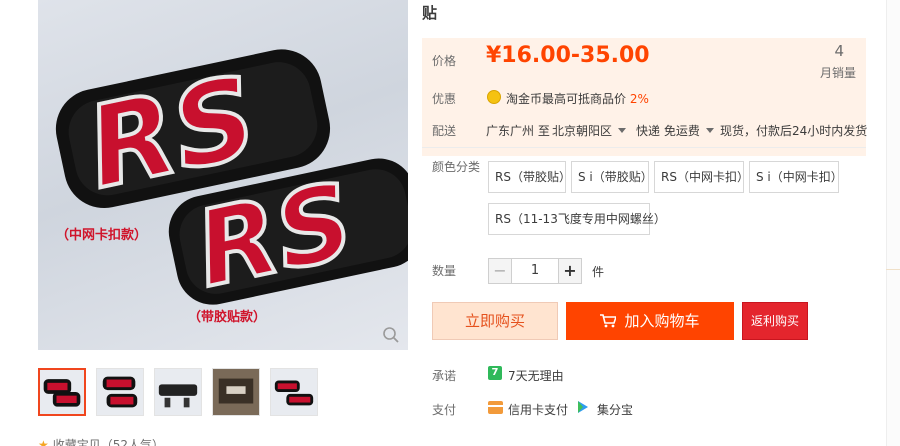 Image resolution: width=900 pixels, height=446 pixels. I want to click on right-sidebar-box, so click(893, 135).